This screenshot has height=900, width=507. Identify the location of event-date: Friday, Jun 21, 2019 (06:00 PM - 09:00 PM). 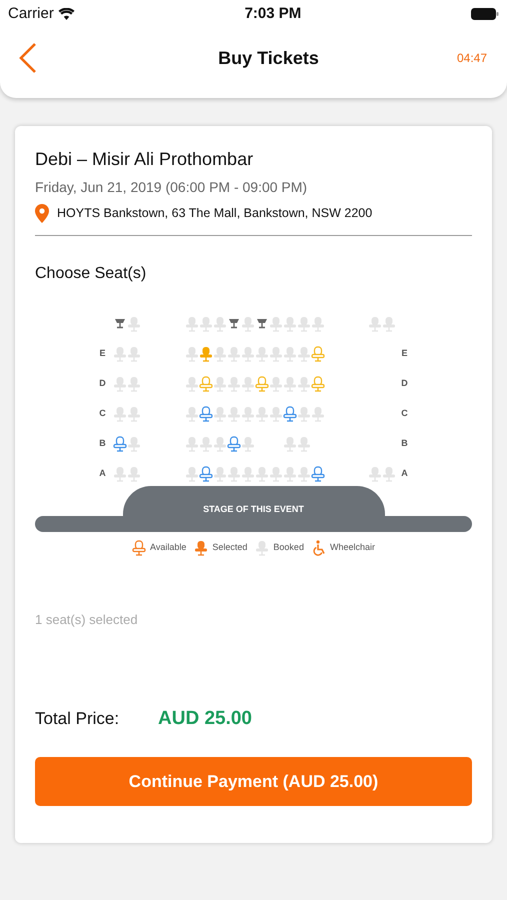
(171, 187).